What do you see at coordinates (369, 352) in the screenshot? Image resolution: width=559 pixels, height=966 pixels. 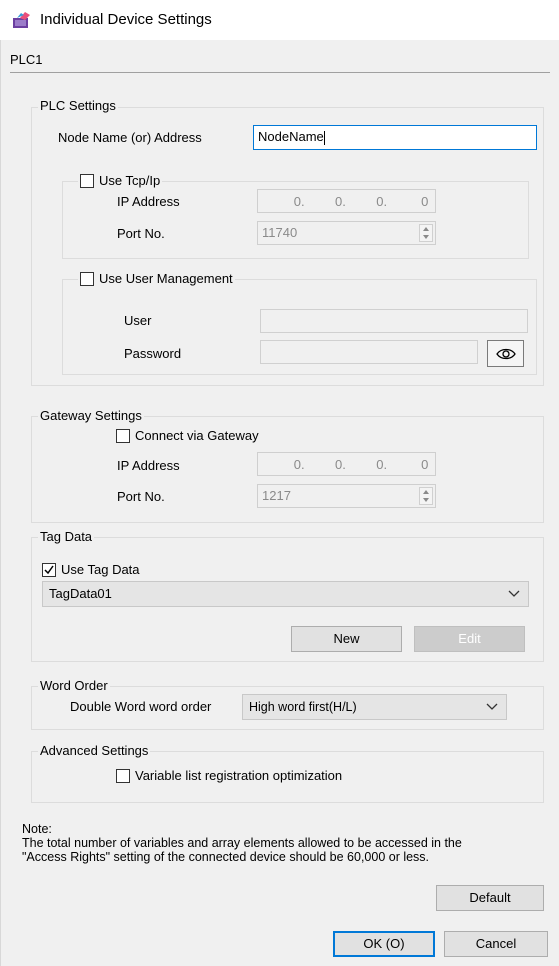 I see `password-input` at bounding box center [369, 352].